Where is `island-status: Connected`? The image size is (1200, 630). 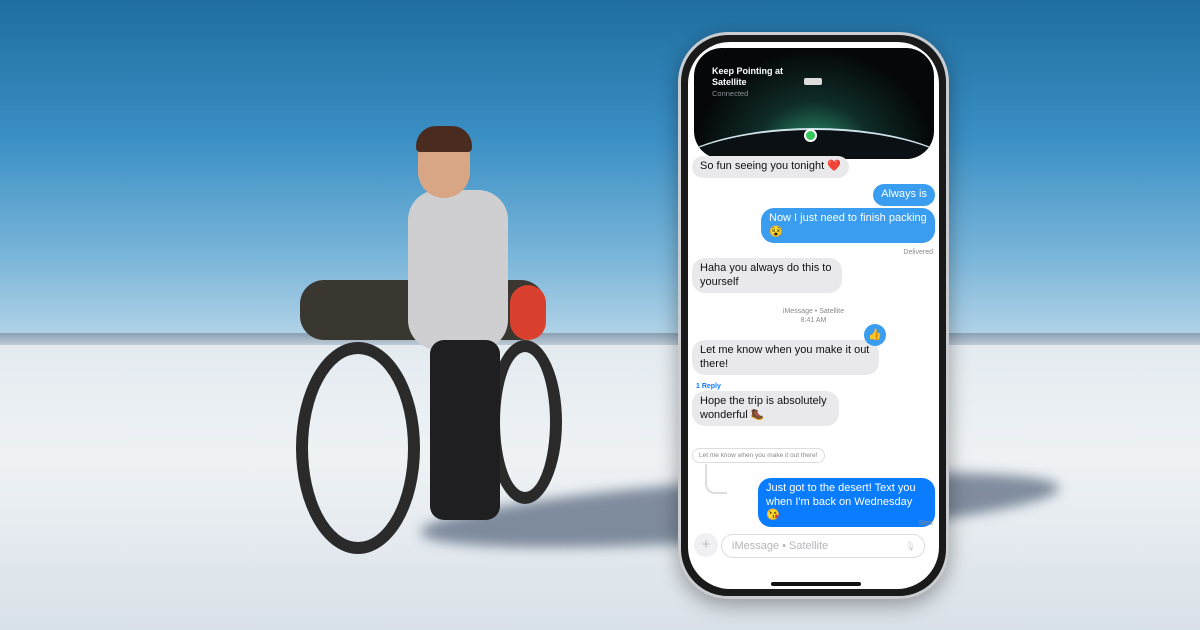
island-status: Connected is located at coordinates (730, 93).